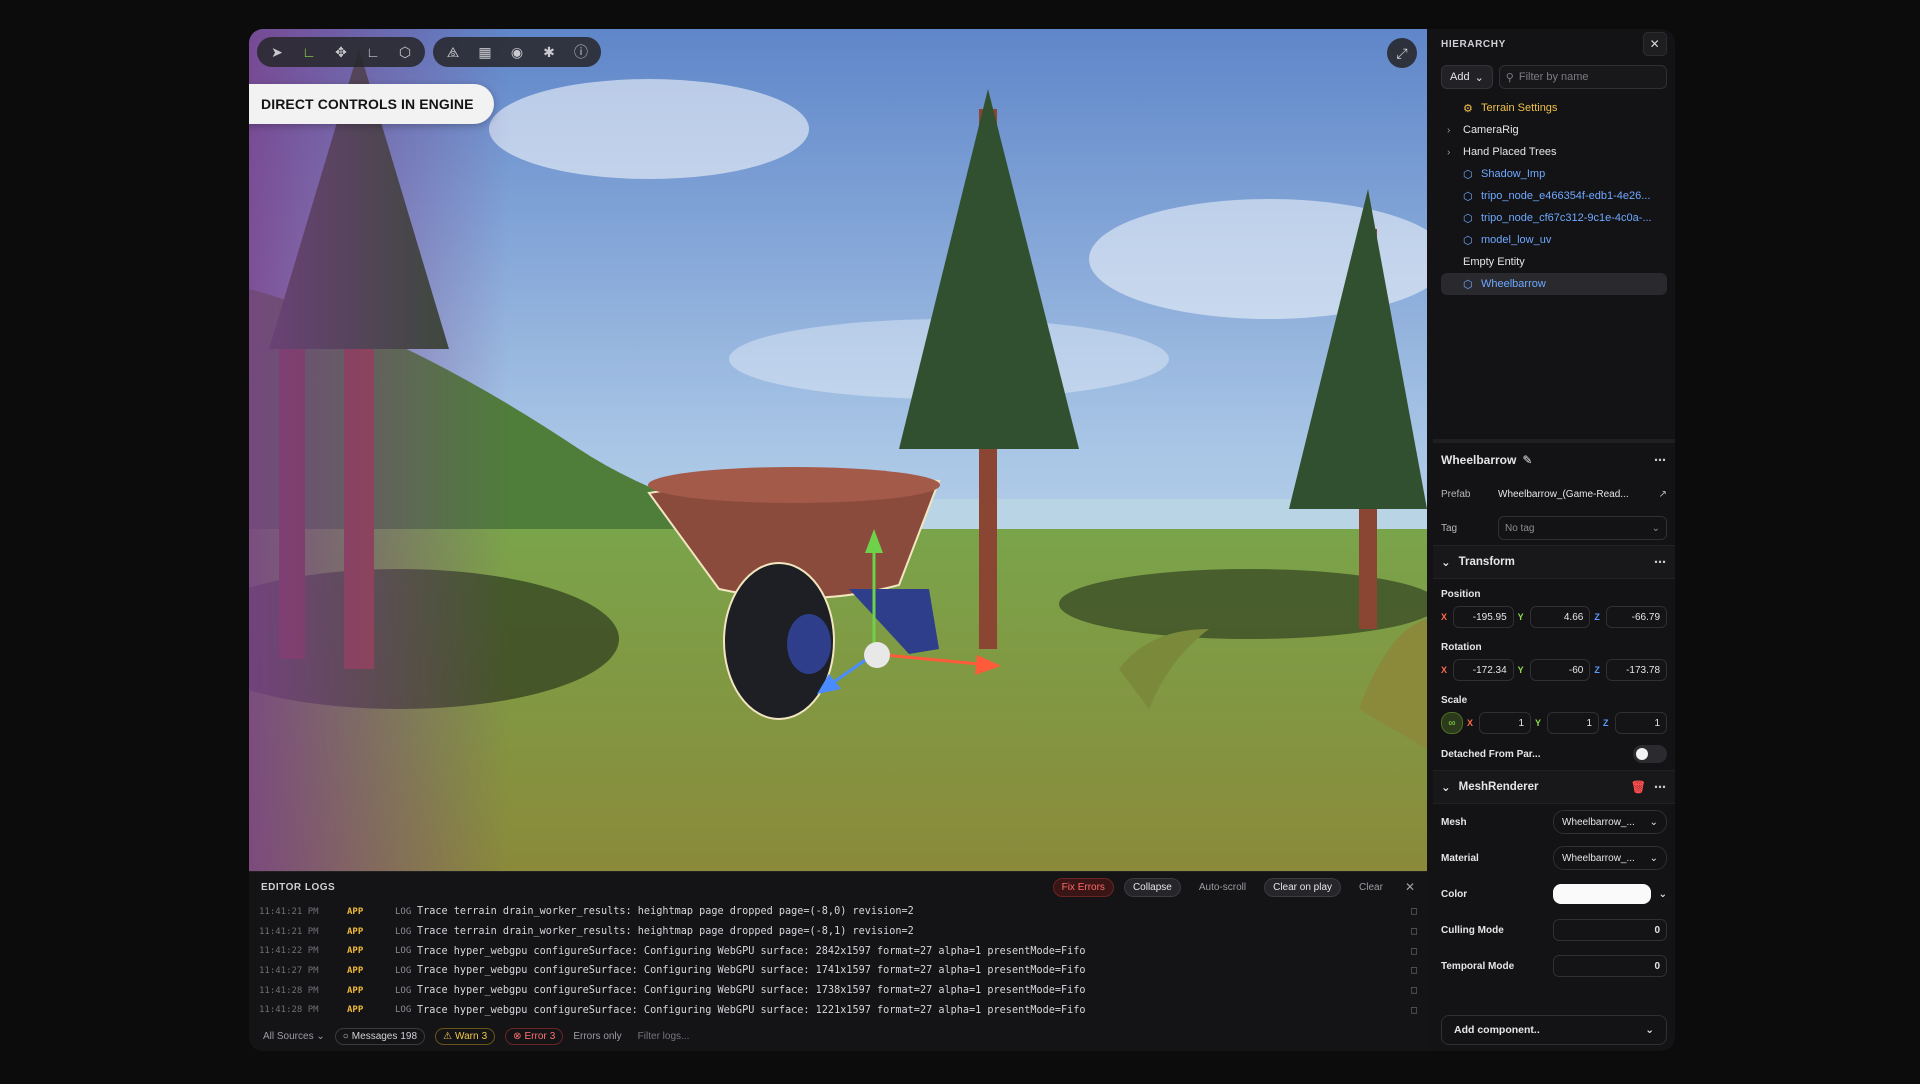  Describe the element at coordinates (1560, 670) in the screenshot. I see `rotation-y-input: -60` at that location.